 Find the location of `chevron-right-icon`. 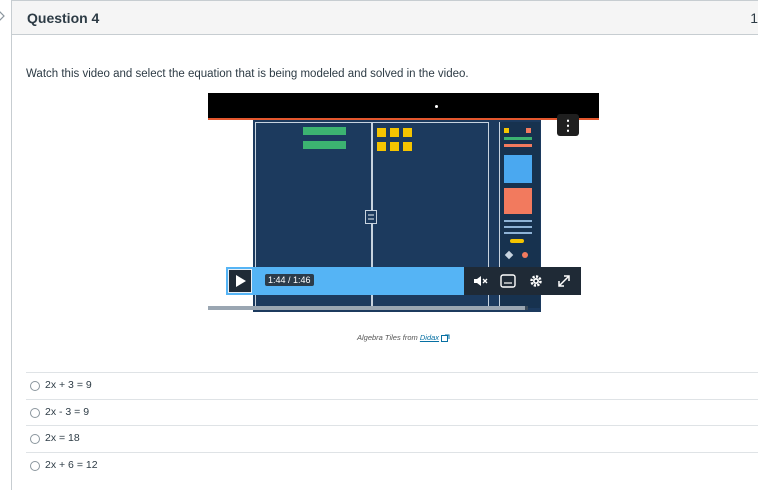

chevron-right-icon is located at coordinates (3, 16).